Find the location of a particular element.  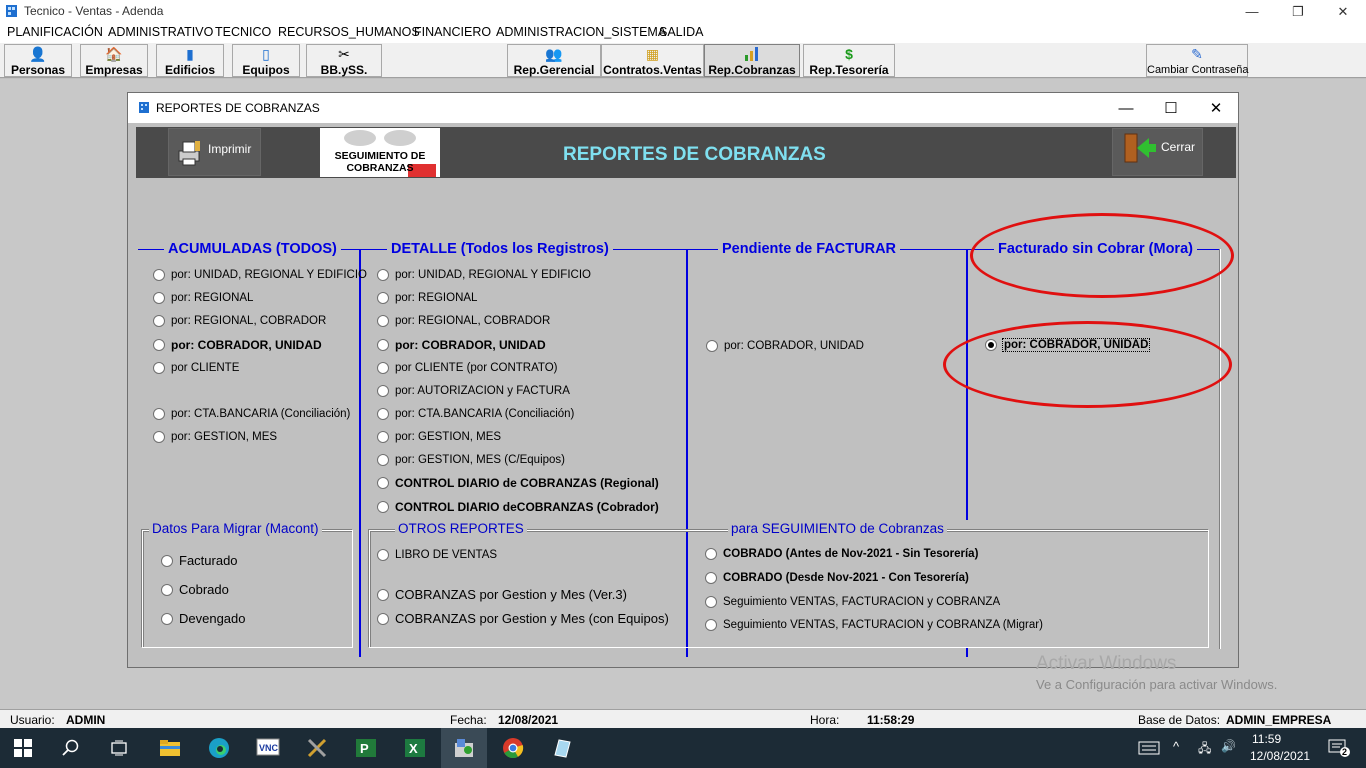

acumuladas-option-unidad-regional-edificio: por: UNIDAD, REGIONAL Y EDIFICIO is located at coordinates (260, 275).